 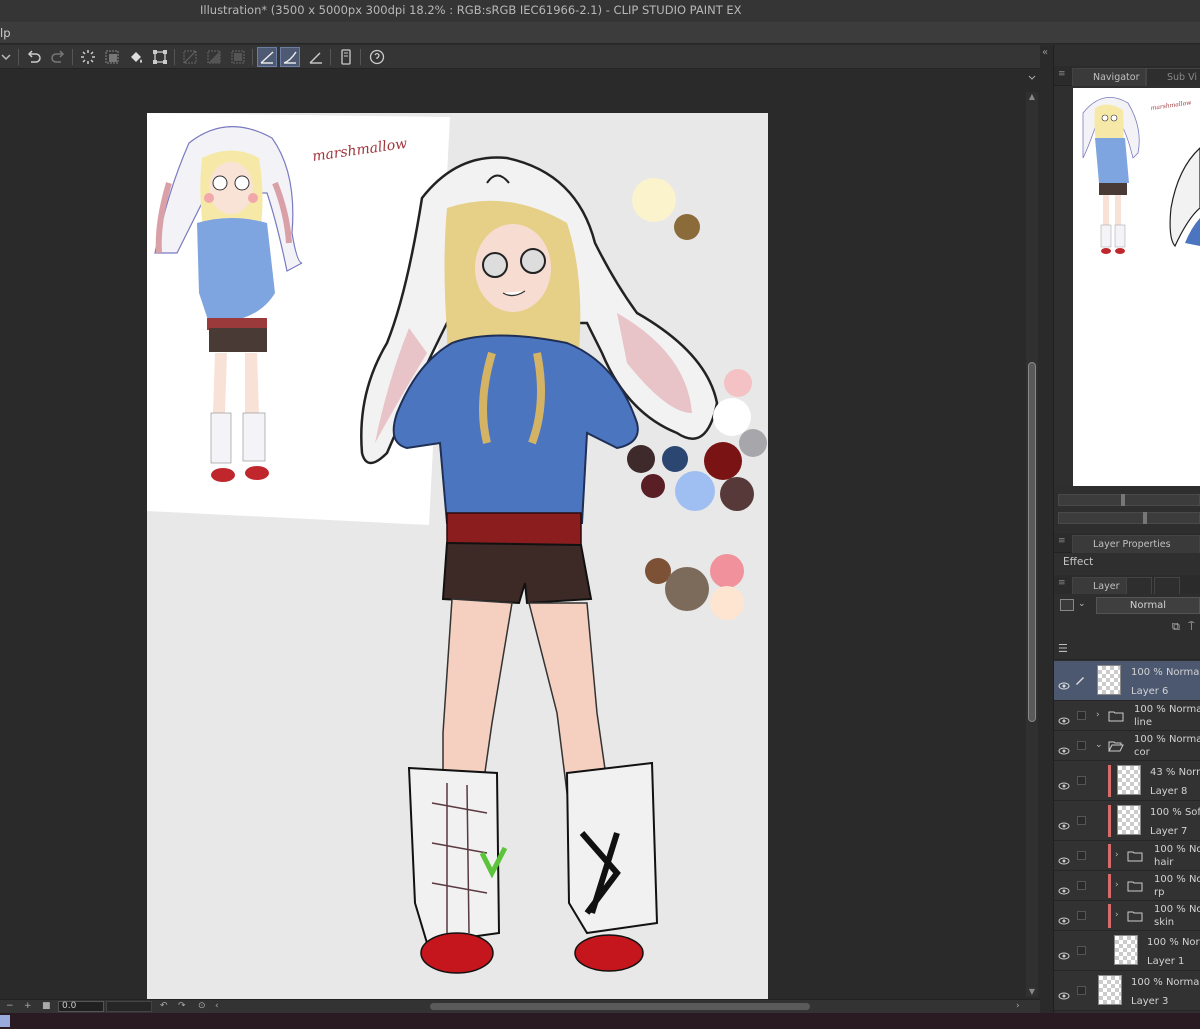 I want to click on command-dropdown-button, so click(x=8, y=57).